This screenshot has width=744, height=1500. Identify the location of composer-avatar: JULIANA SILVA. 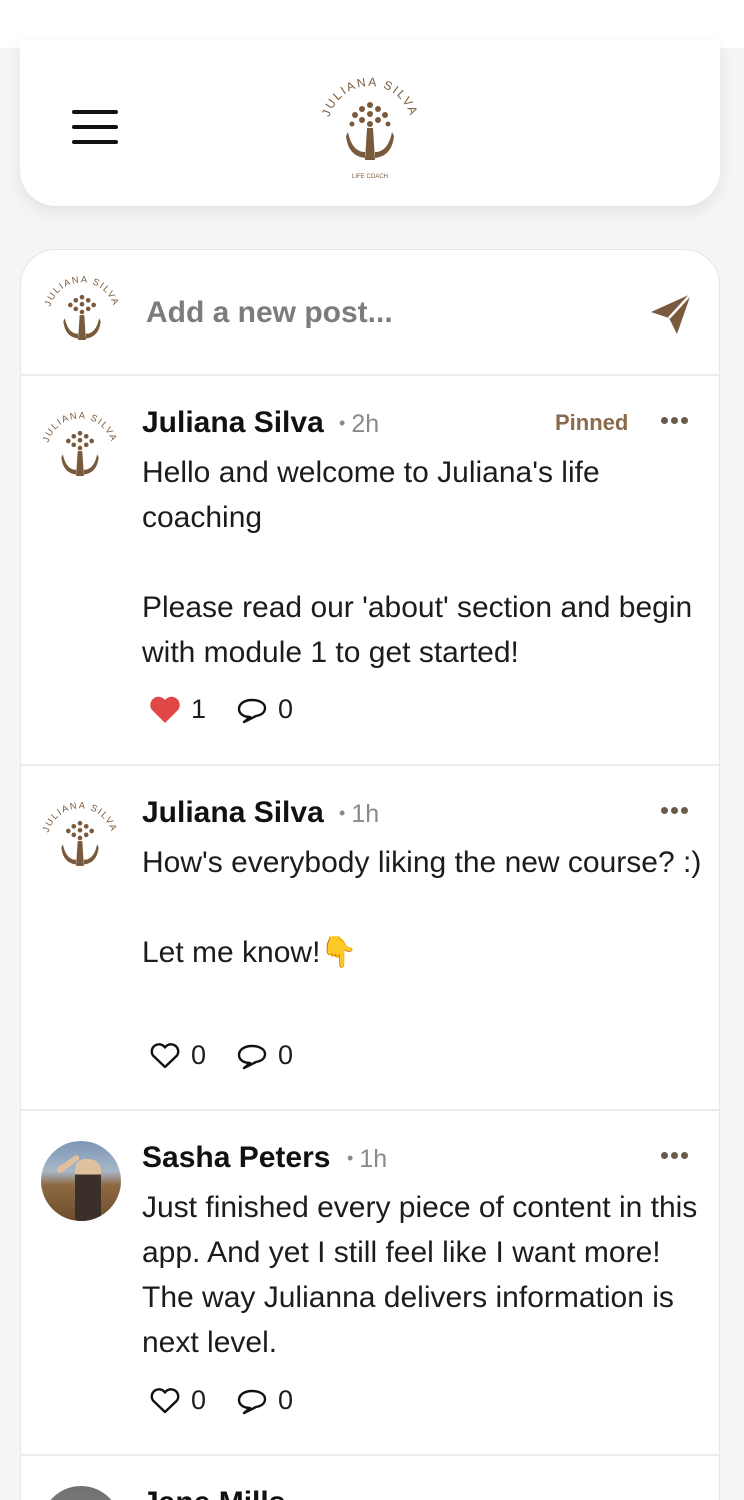
(82, 312).